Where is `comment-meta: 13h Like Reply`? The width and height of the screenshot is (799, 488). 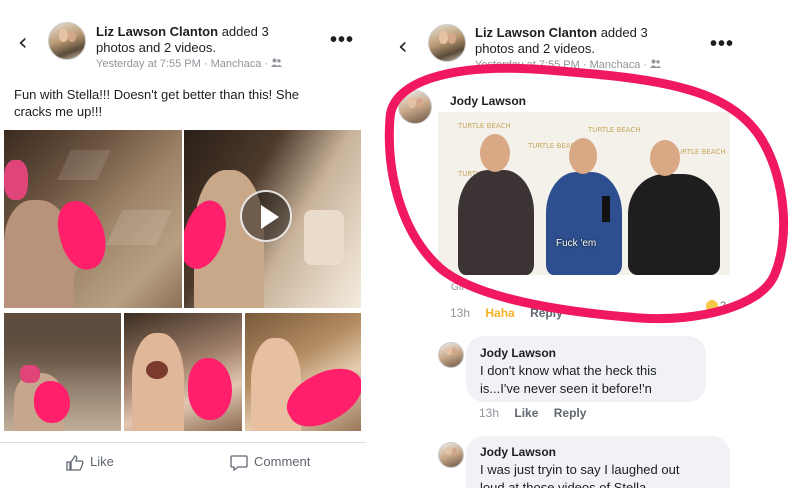 comment-meta: 13h Like Reply is located at coordinates (532, 413).